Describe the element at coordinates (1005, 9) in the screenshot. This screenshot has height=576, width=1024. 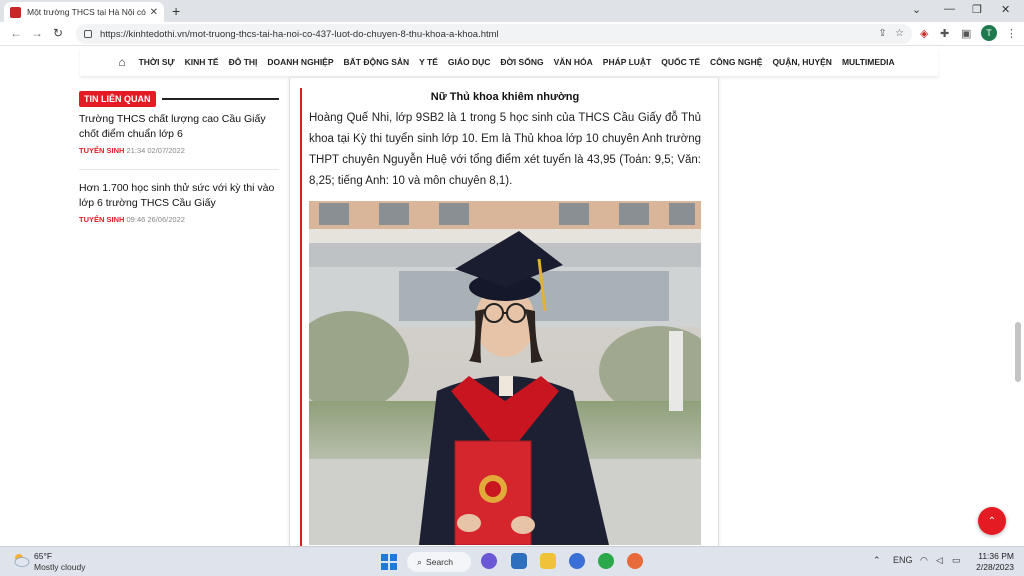
I see `close-window-icon: ✕` at that location.